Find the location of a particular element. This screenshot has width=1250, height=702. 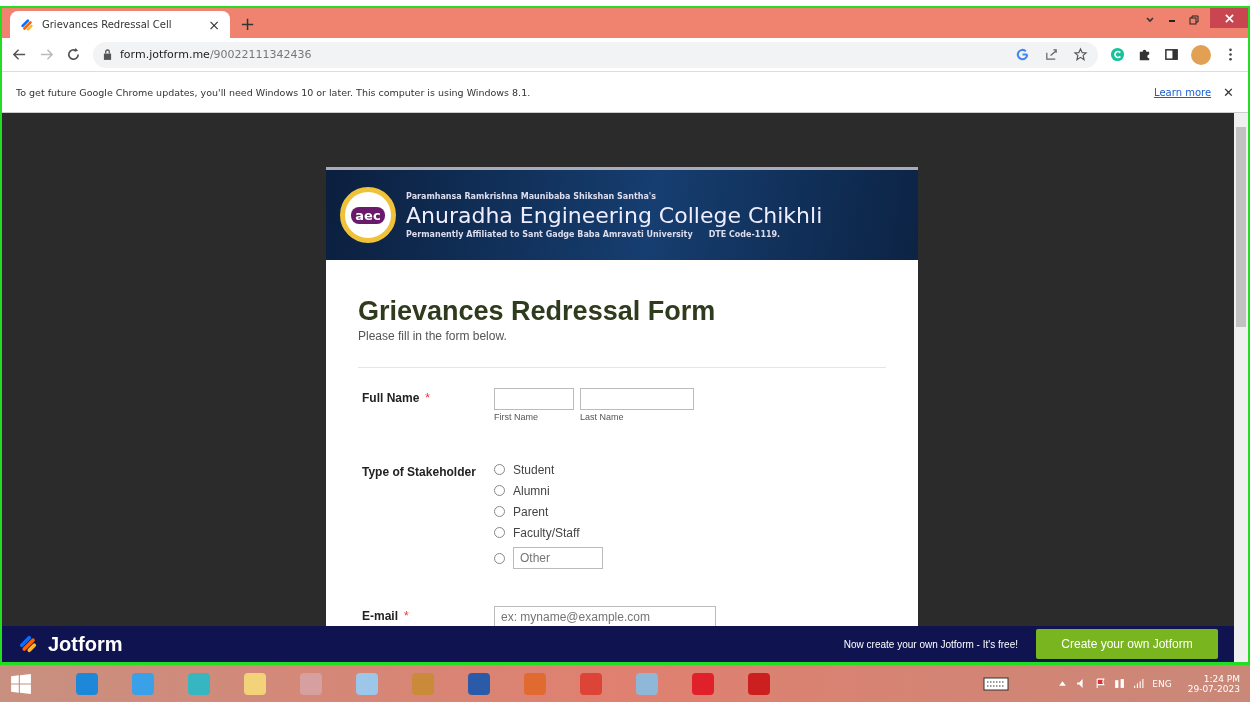

option-label: Student is located at coordinates (534, 469).